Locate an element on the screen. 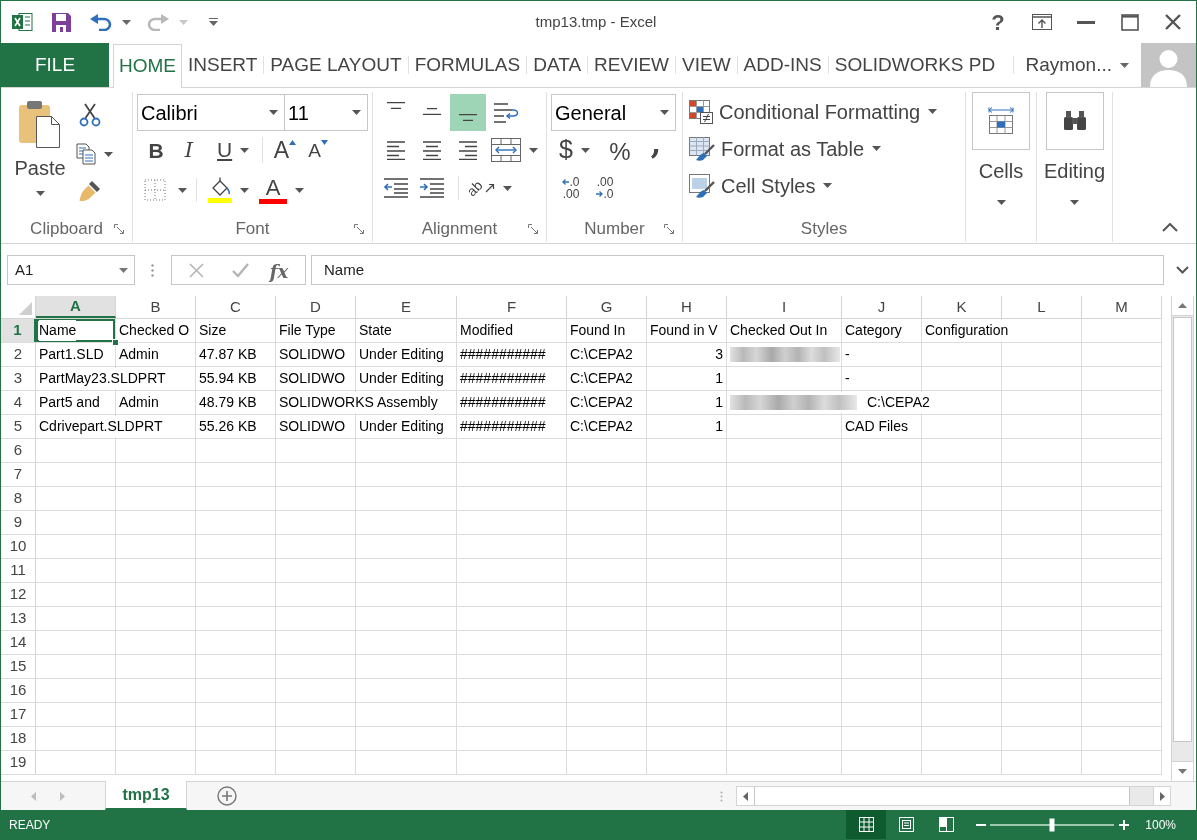 This screenshot has width=1197, height=840. row-header: 7 is located at coordinates (18, 474).